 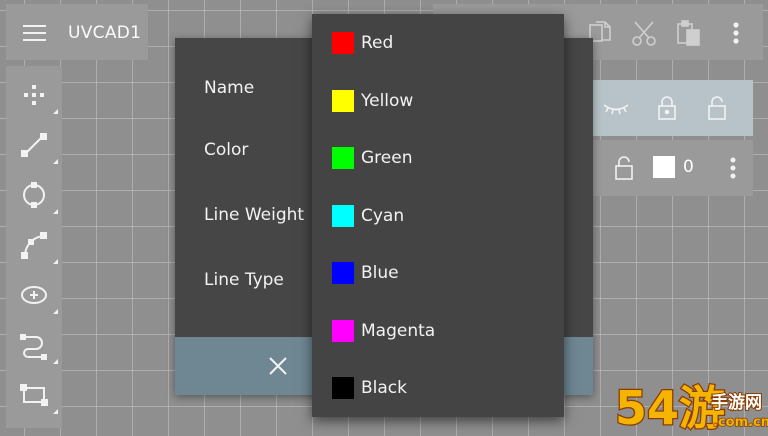 What do you see at coordinates (398, 331) in the screenshot?
I see `color-option-label: Magenta` at bounding box center [398, 331].